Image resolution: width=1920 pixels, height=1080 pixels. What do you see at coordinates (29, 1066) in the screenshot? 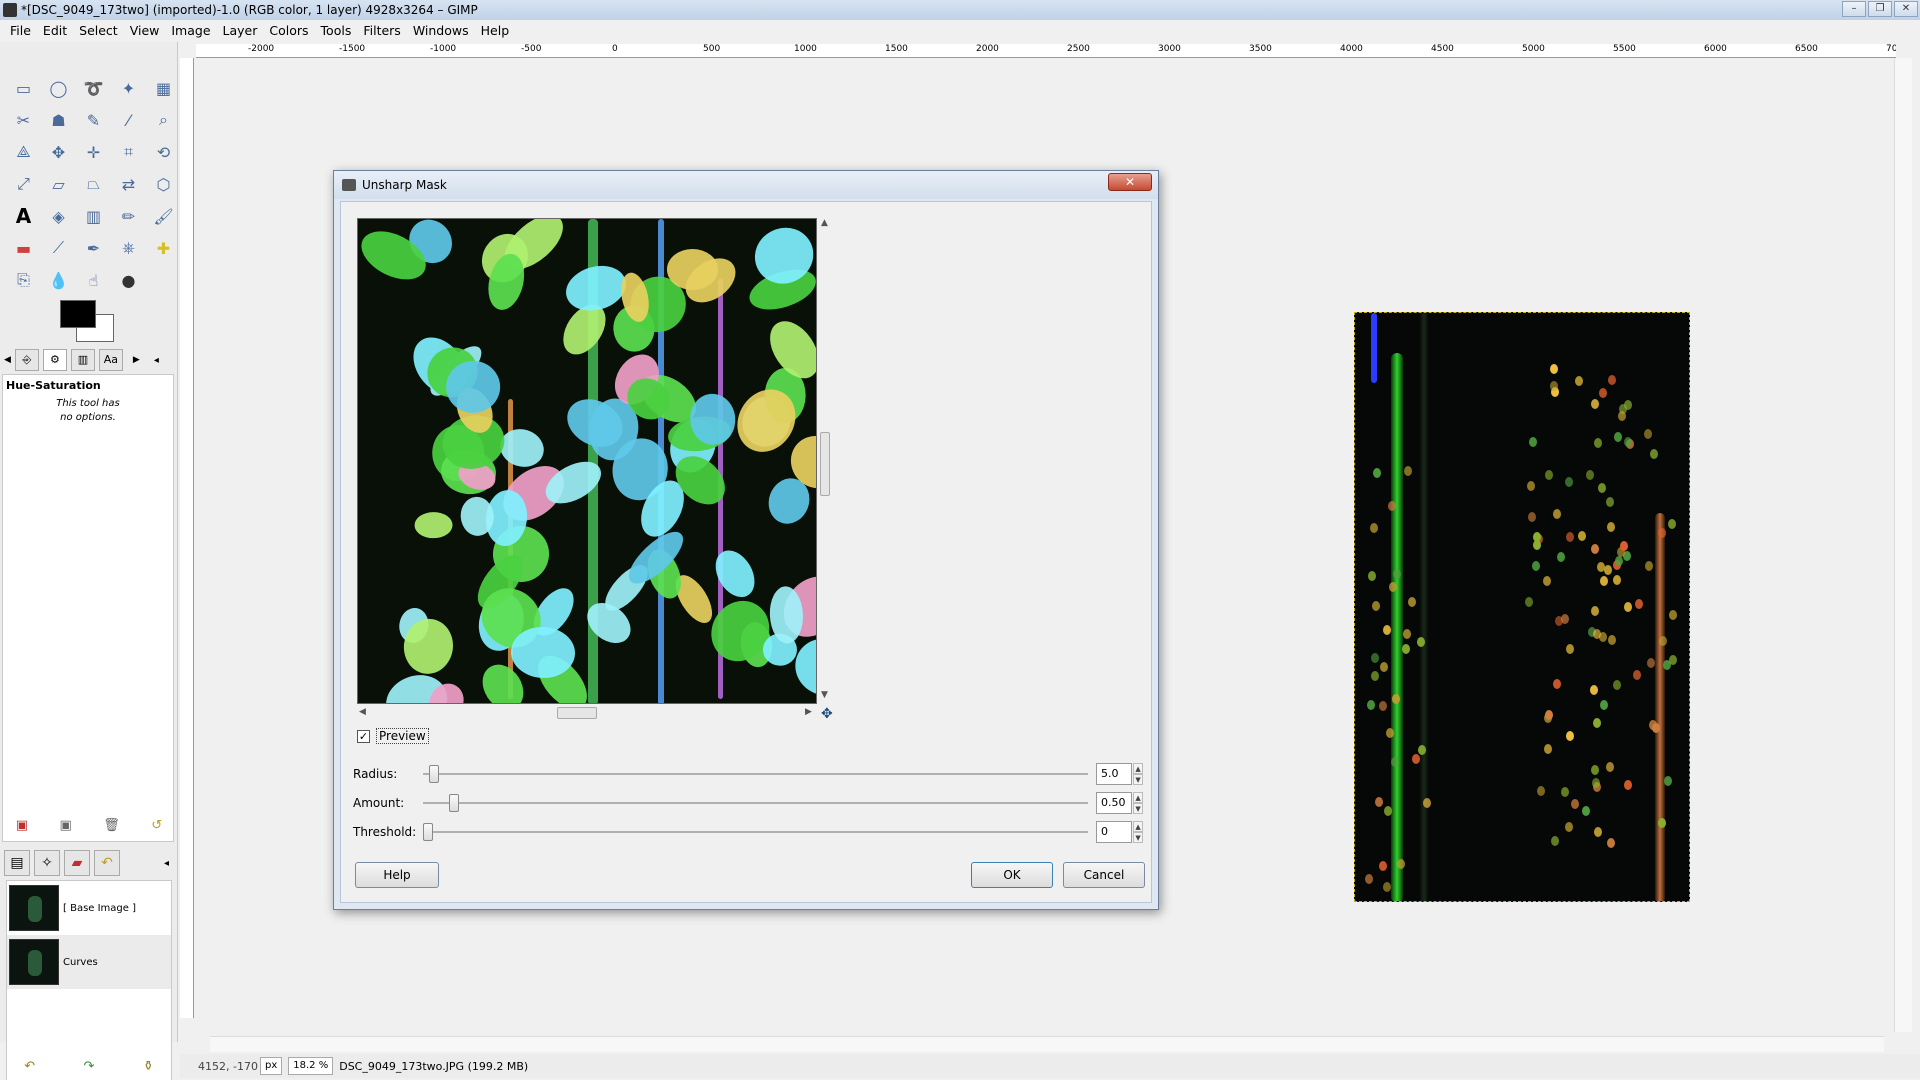
I see `undo-icon: ↶` at bounding box center [29, 1066].